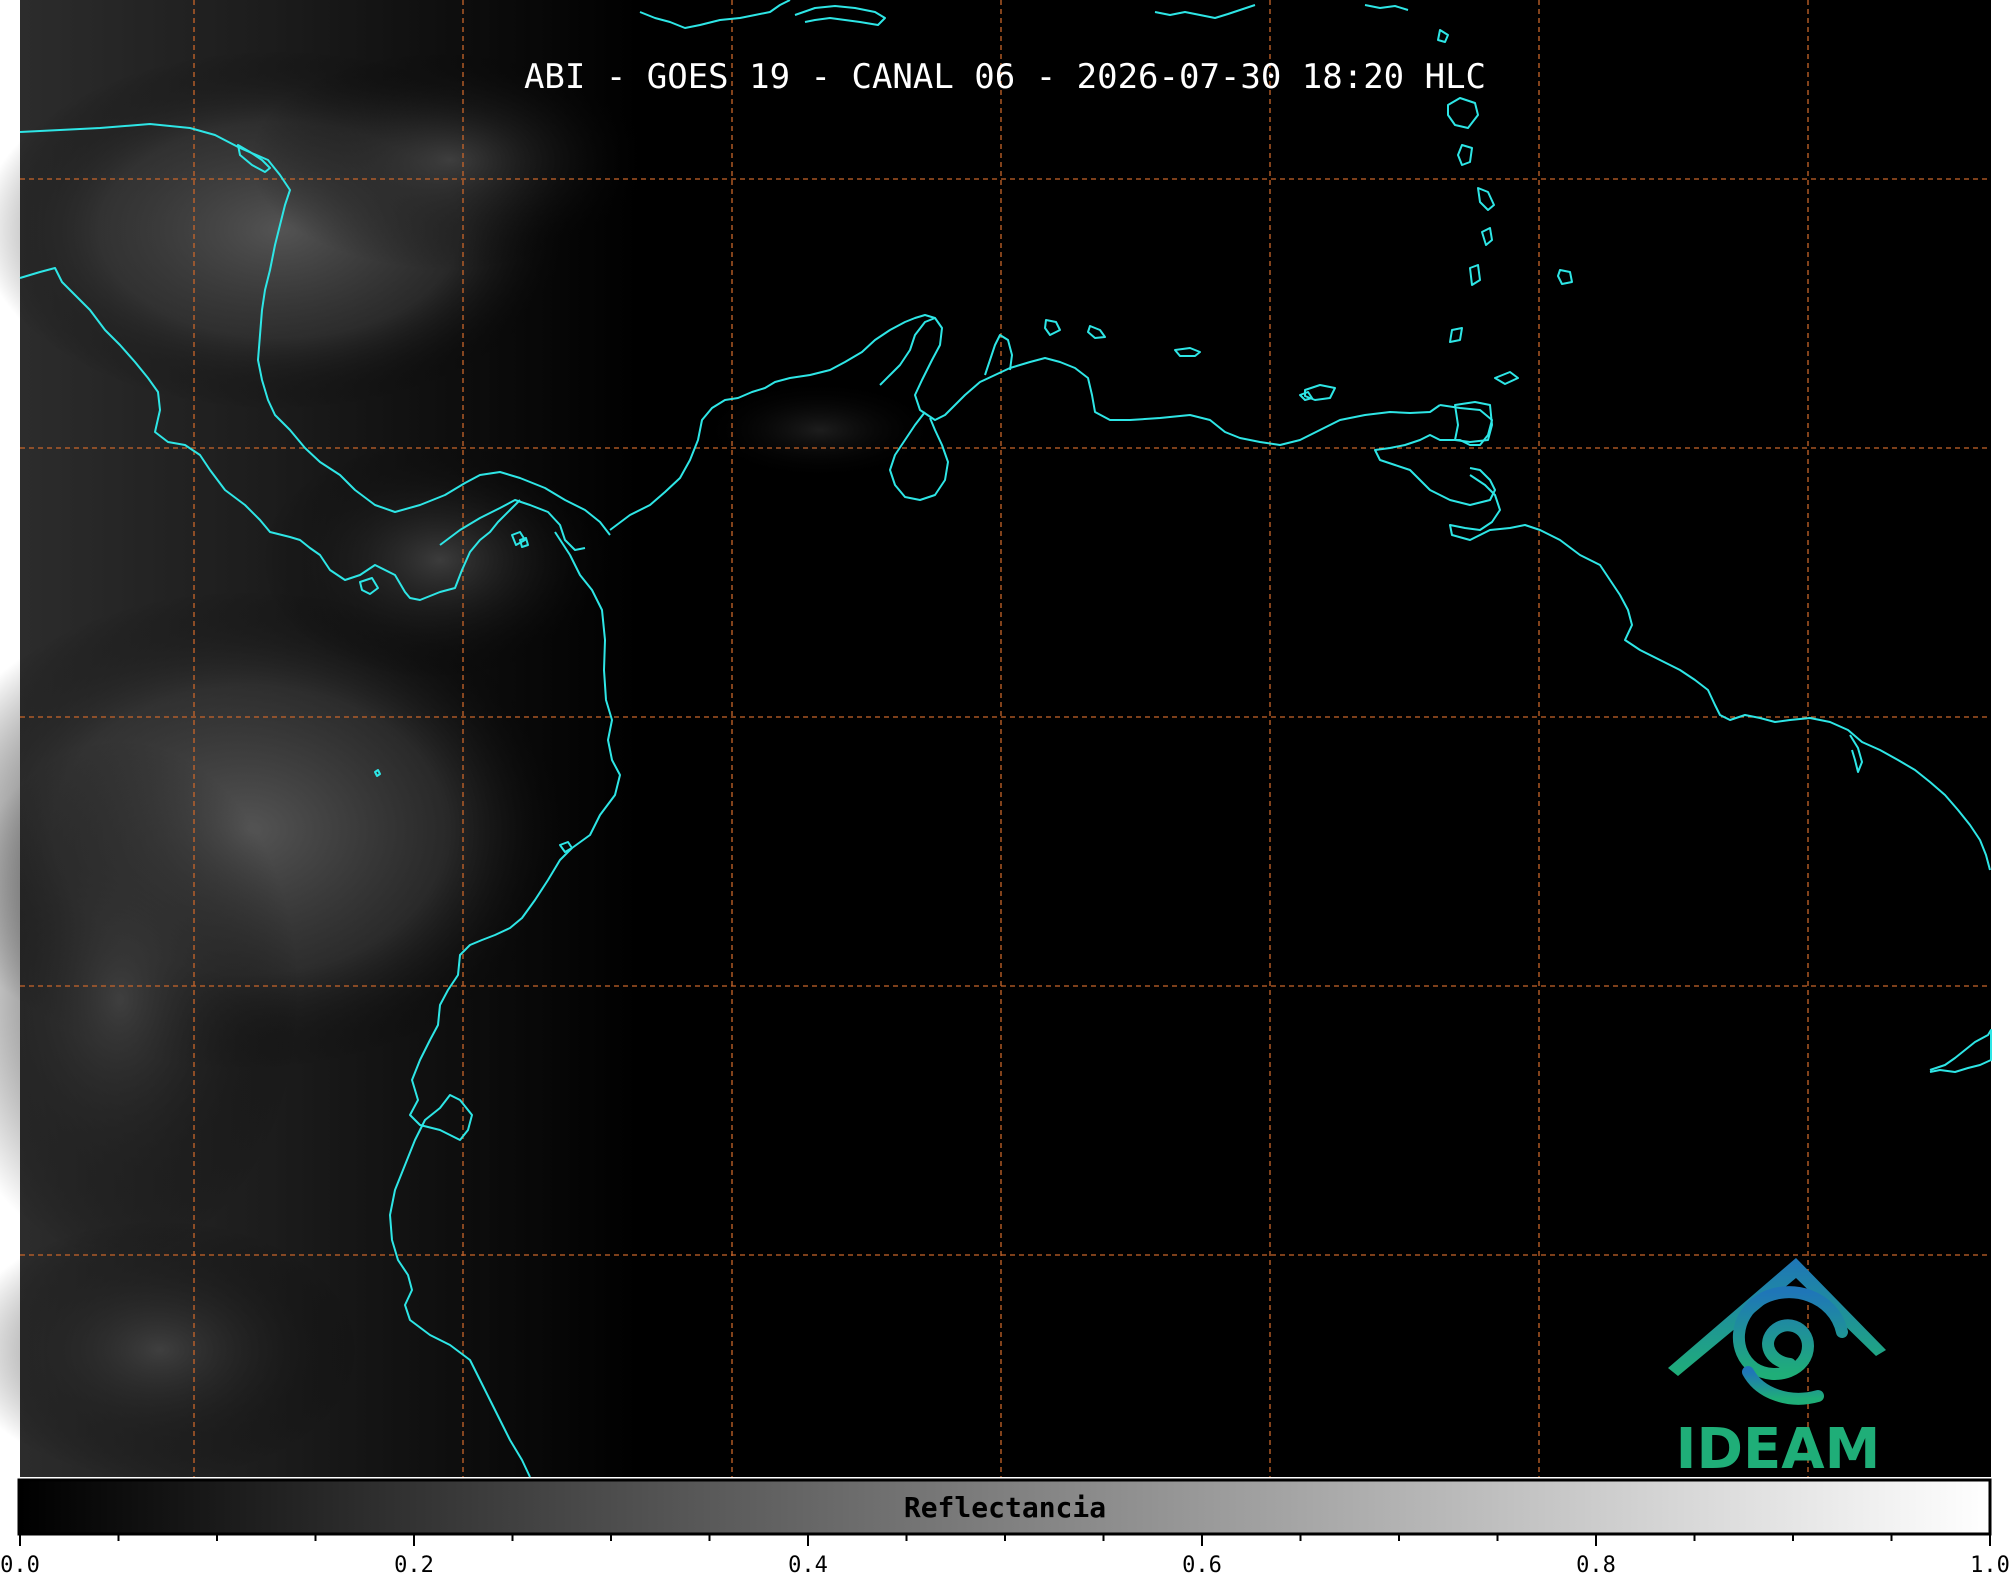 The width and height of the screenshot is (2011, 1577). Describe the element at coordinates (1778, 1449) in the screenshot. I see `logo-text: IDEAM` at that location.